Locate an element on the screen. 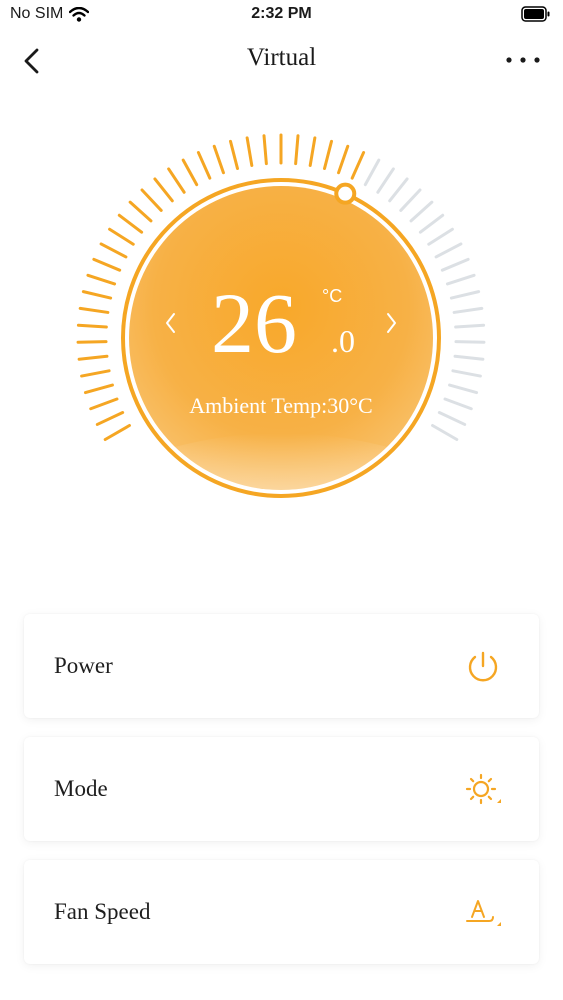 Image resolution: width=563 pixels, height=1000 pixels. set-temperature-value: 26 is located at coordinates (254, 323).